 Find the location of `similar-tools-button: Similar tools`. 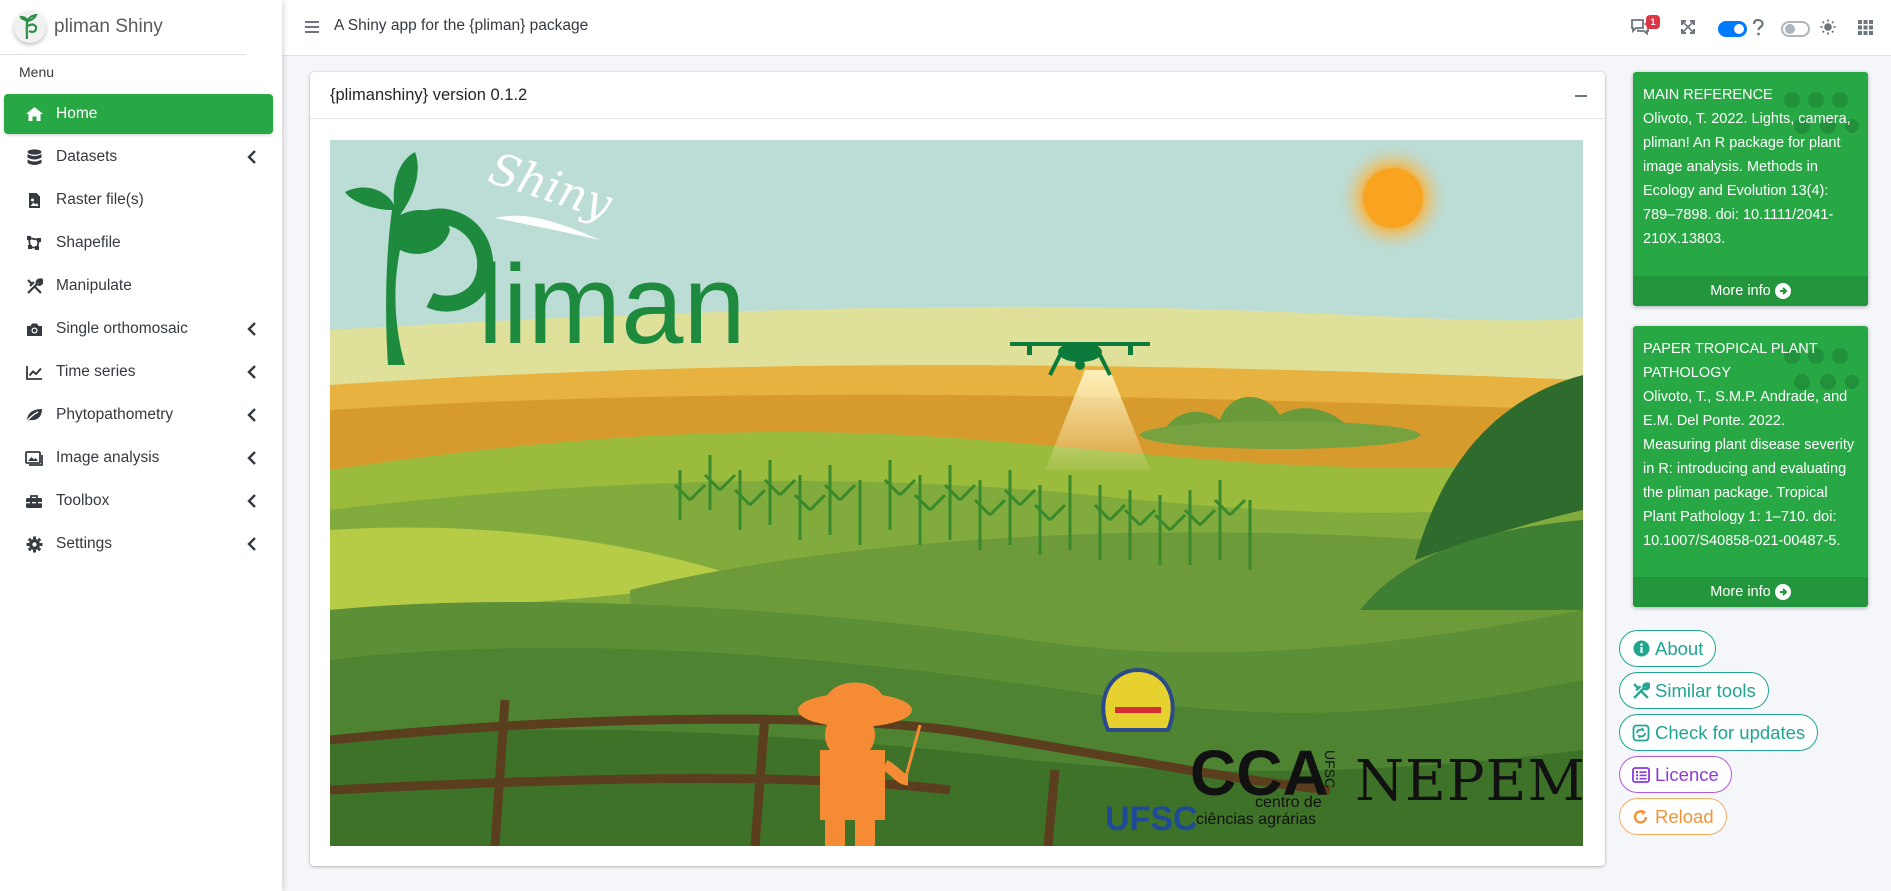

similar-tools-button: Similar tools is located at coordinates (1694, 690).